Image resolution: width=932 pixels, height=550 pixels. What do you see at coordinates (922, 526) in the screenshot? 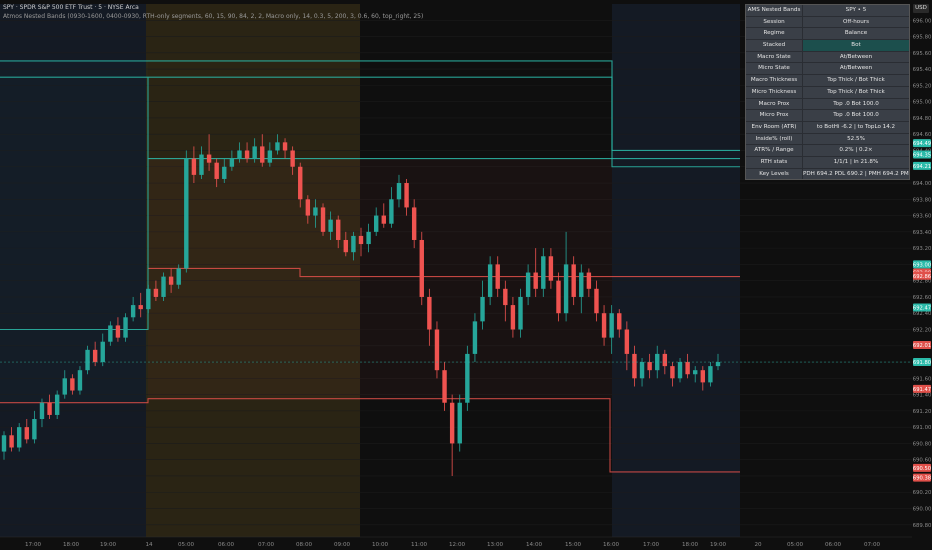
I see `y-tick-label: 689.80` at bounding box center [922, 526].